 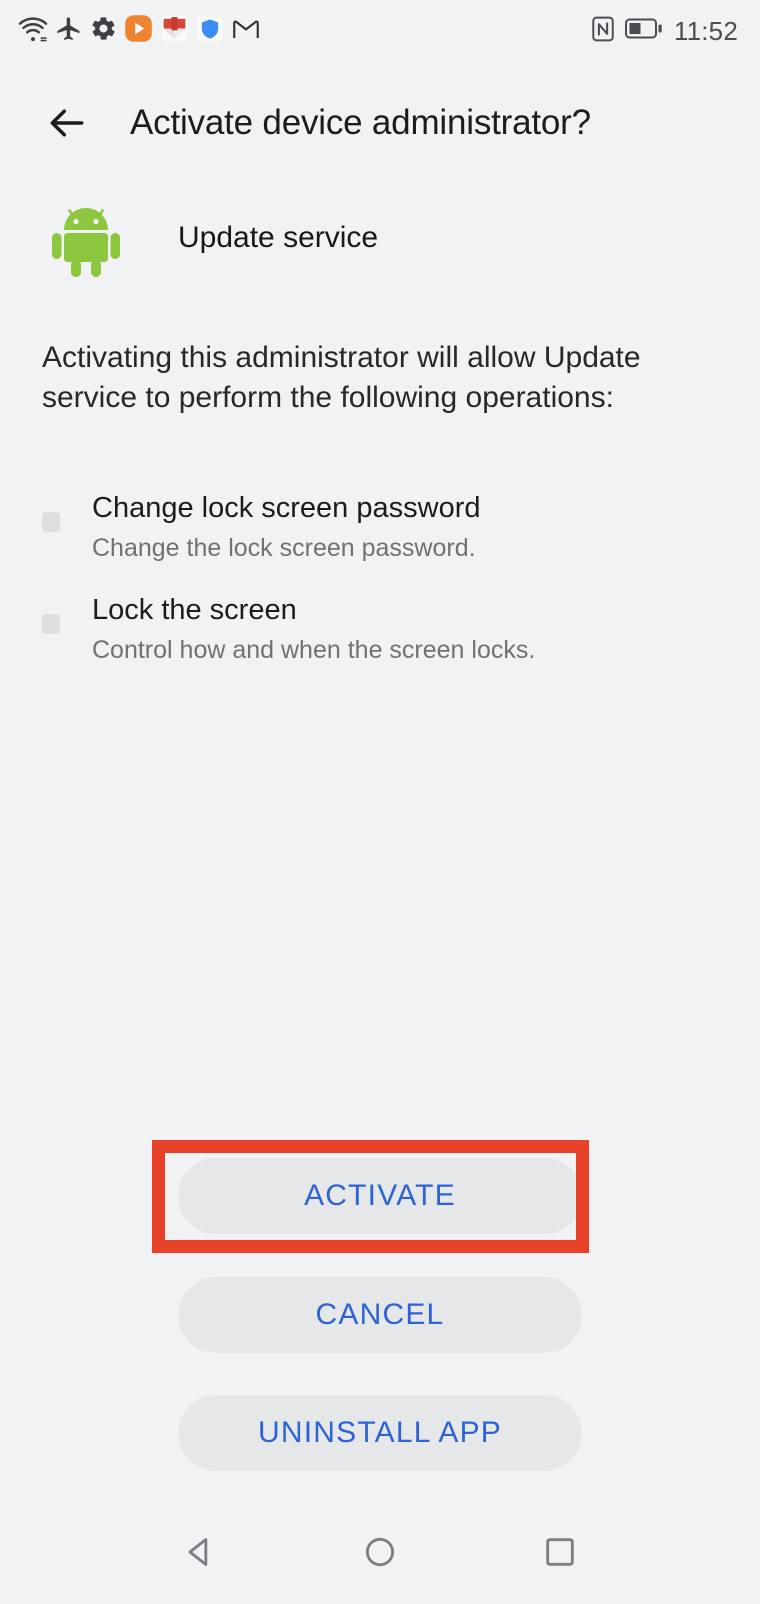 What do you see at coordinates (278, 237) in the screenshot?
I see `app-name-label: Update service` at bounding box center [278, 237].